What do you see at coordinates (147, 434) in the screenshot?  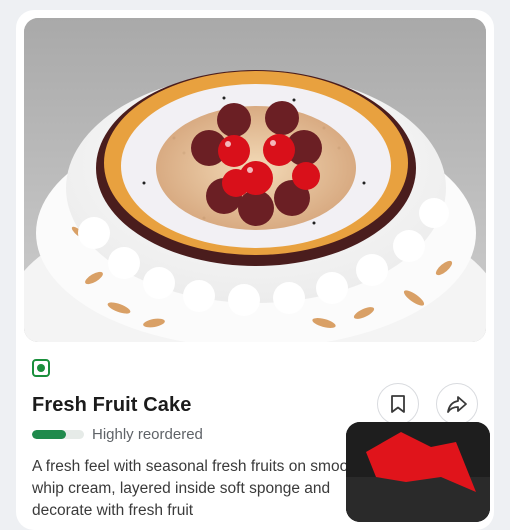 I see `reorder-label: Highly reordered` at bounding box center [147, 434].